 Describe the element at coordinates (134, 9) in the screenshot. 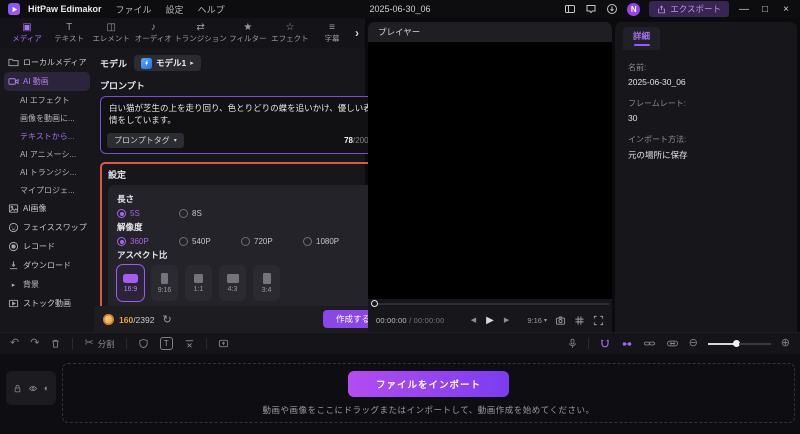

I see `menu-file: ファイル` at that location.